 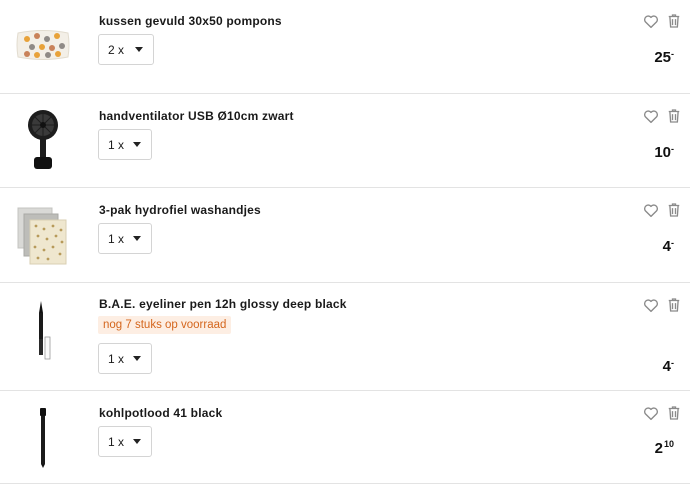 I want to click on item-price: 210, so click(x=664, y=448).